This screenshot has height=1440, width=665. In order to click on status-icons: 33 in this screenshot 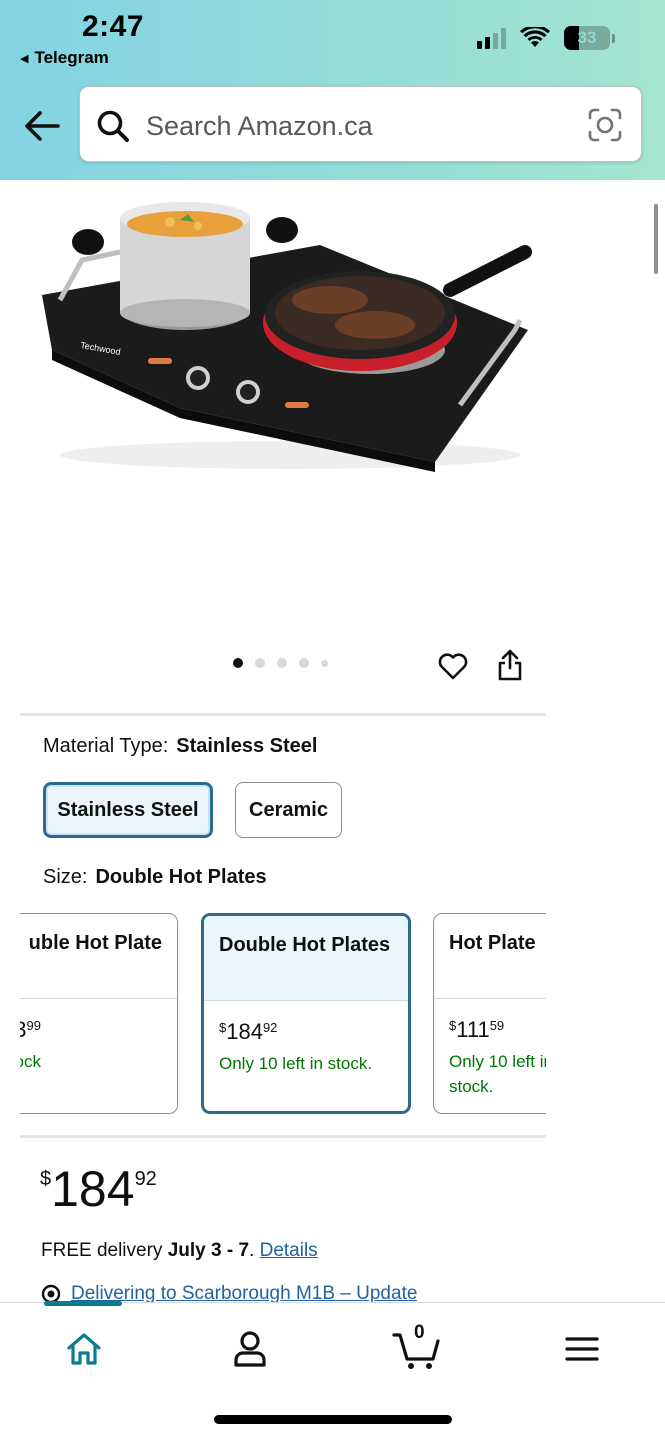, I will do `click(546, 38)`.